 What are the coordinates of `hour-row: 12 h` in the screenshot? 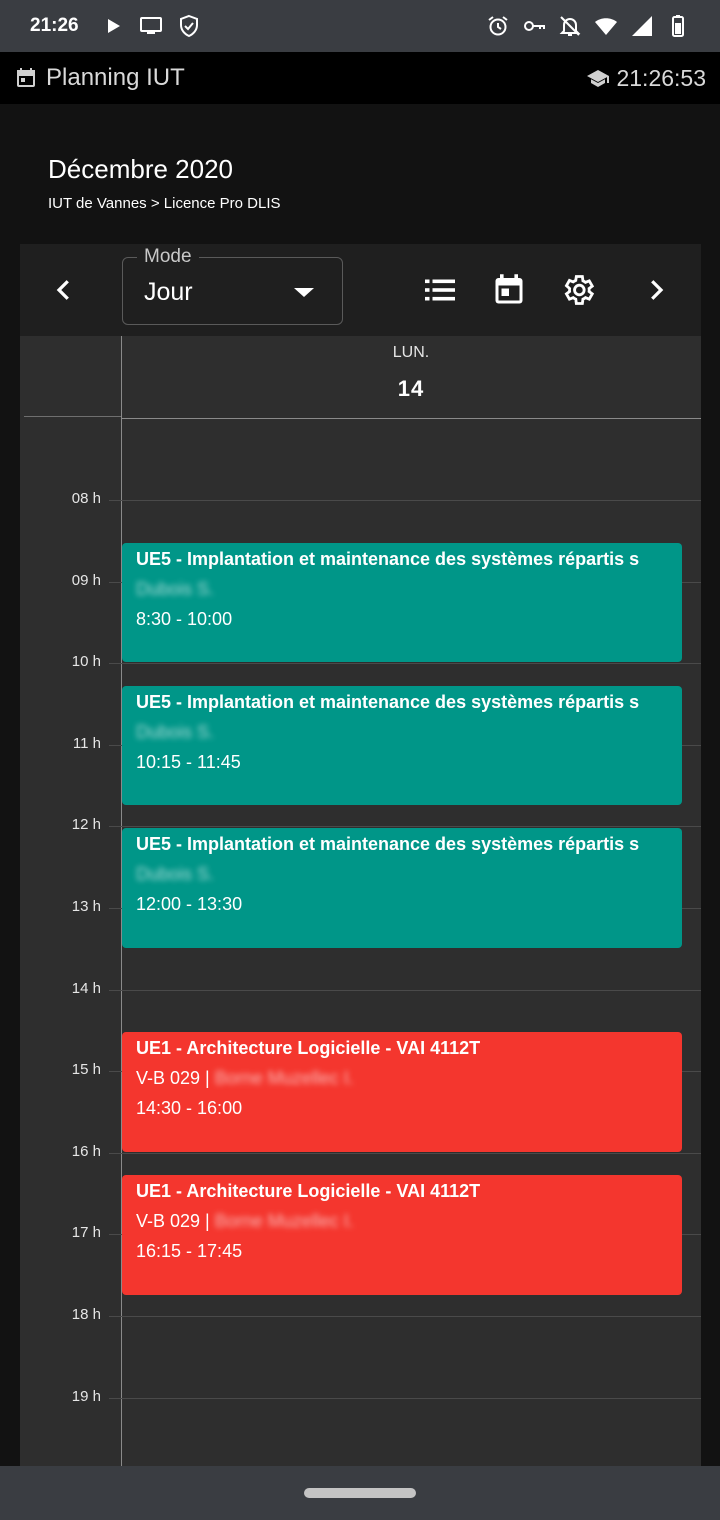 It's located at (360, 824).